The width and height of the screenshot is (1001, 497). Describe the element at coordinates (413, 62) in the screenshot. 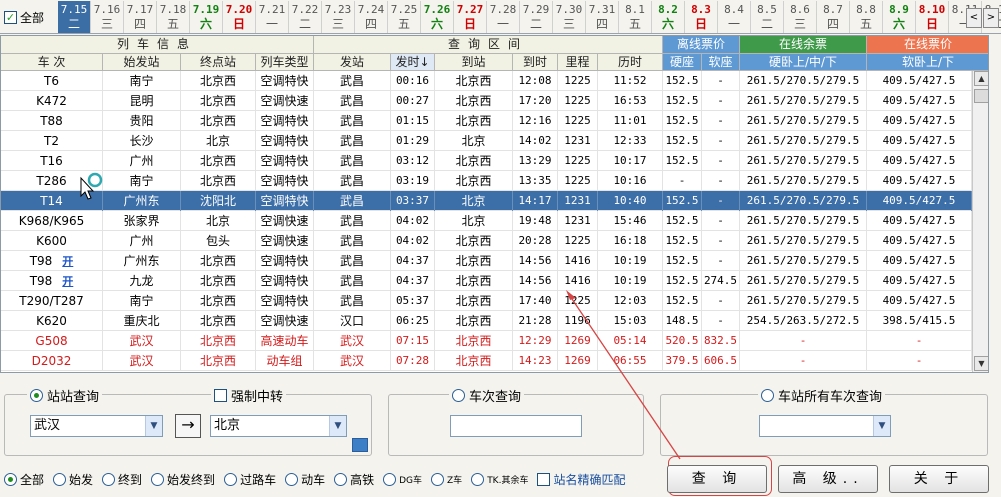

I see `col-depart-time: 发时↓` at that location.